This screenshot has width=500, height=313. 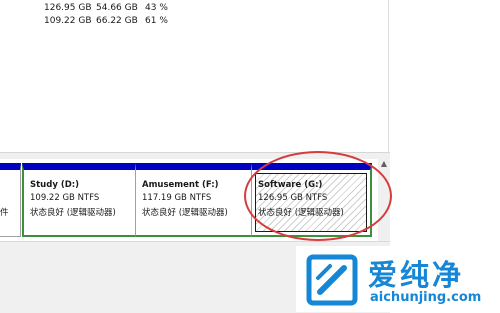 I want to click on partition-size: 109.22 GB NTFS, so click(x=65, y=198).